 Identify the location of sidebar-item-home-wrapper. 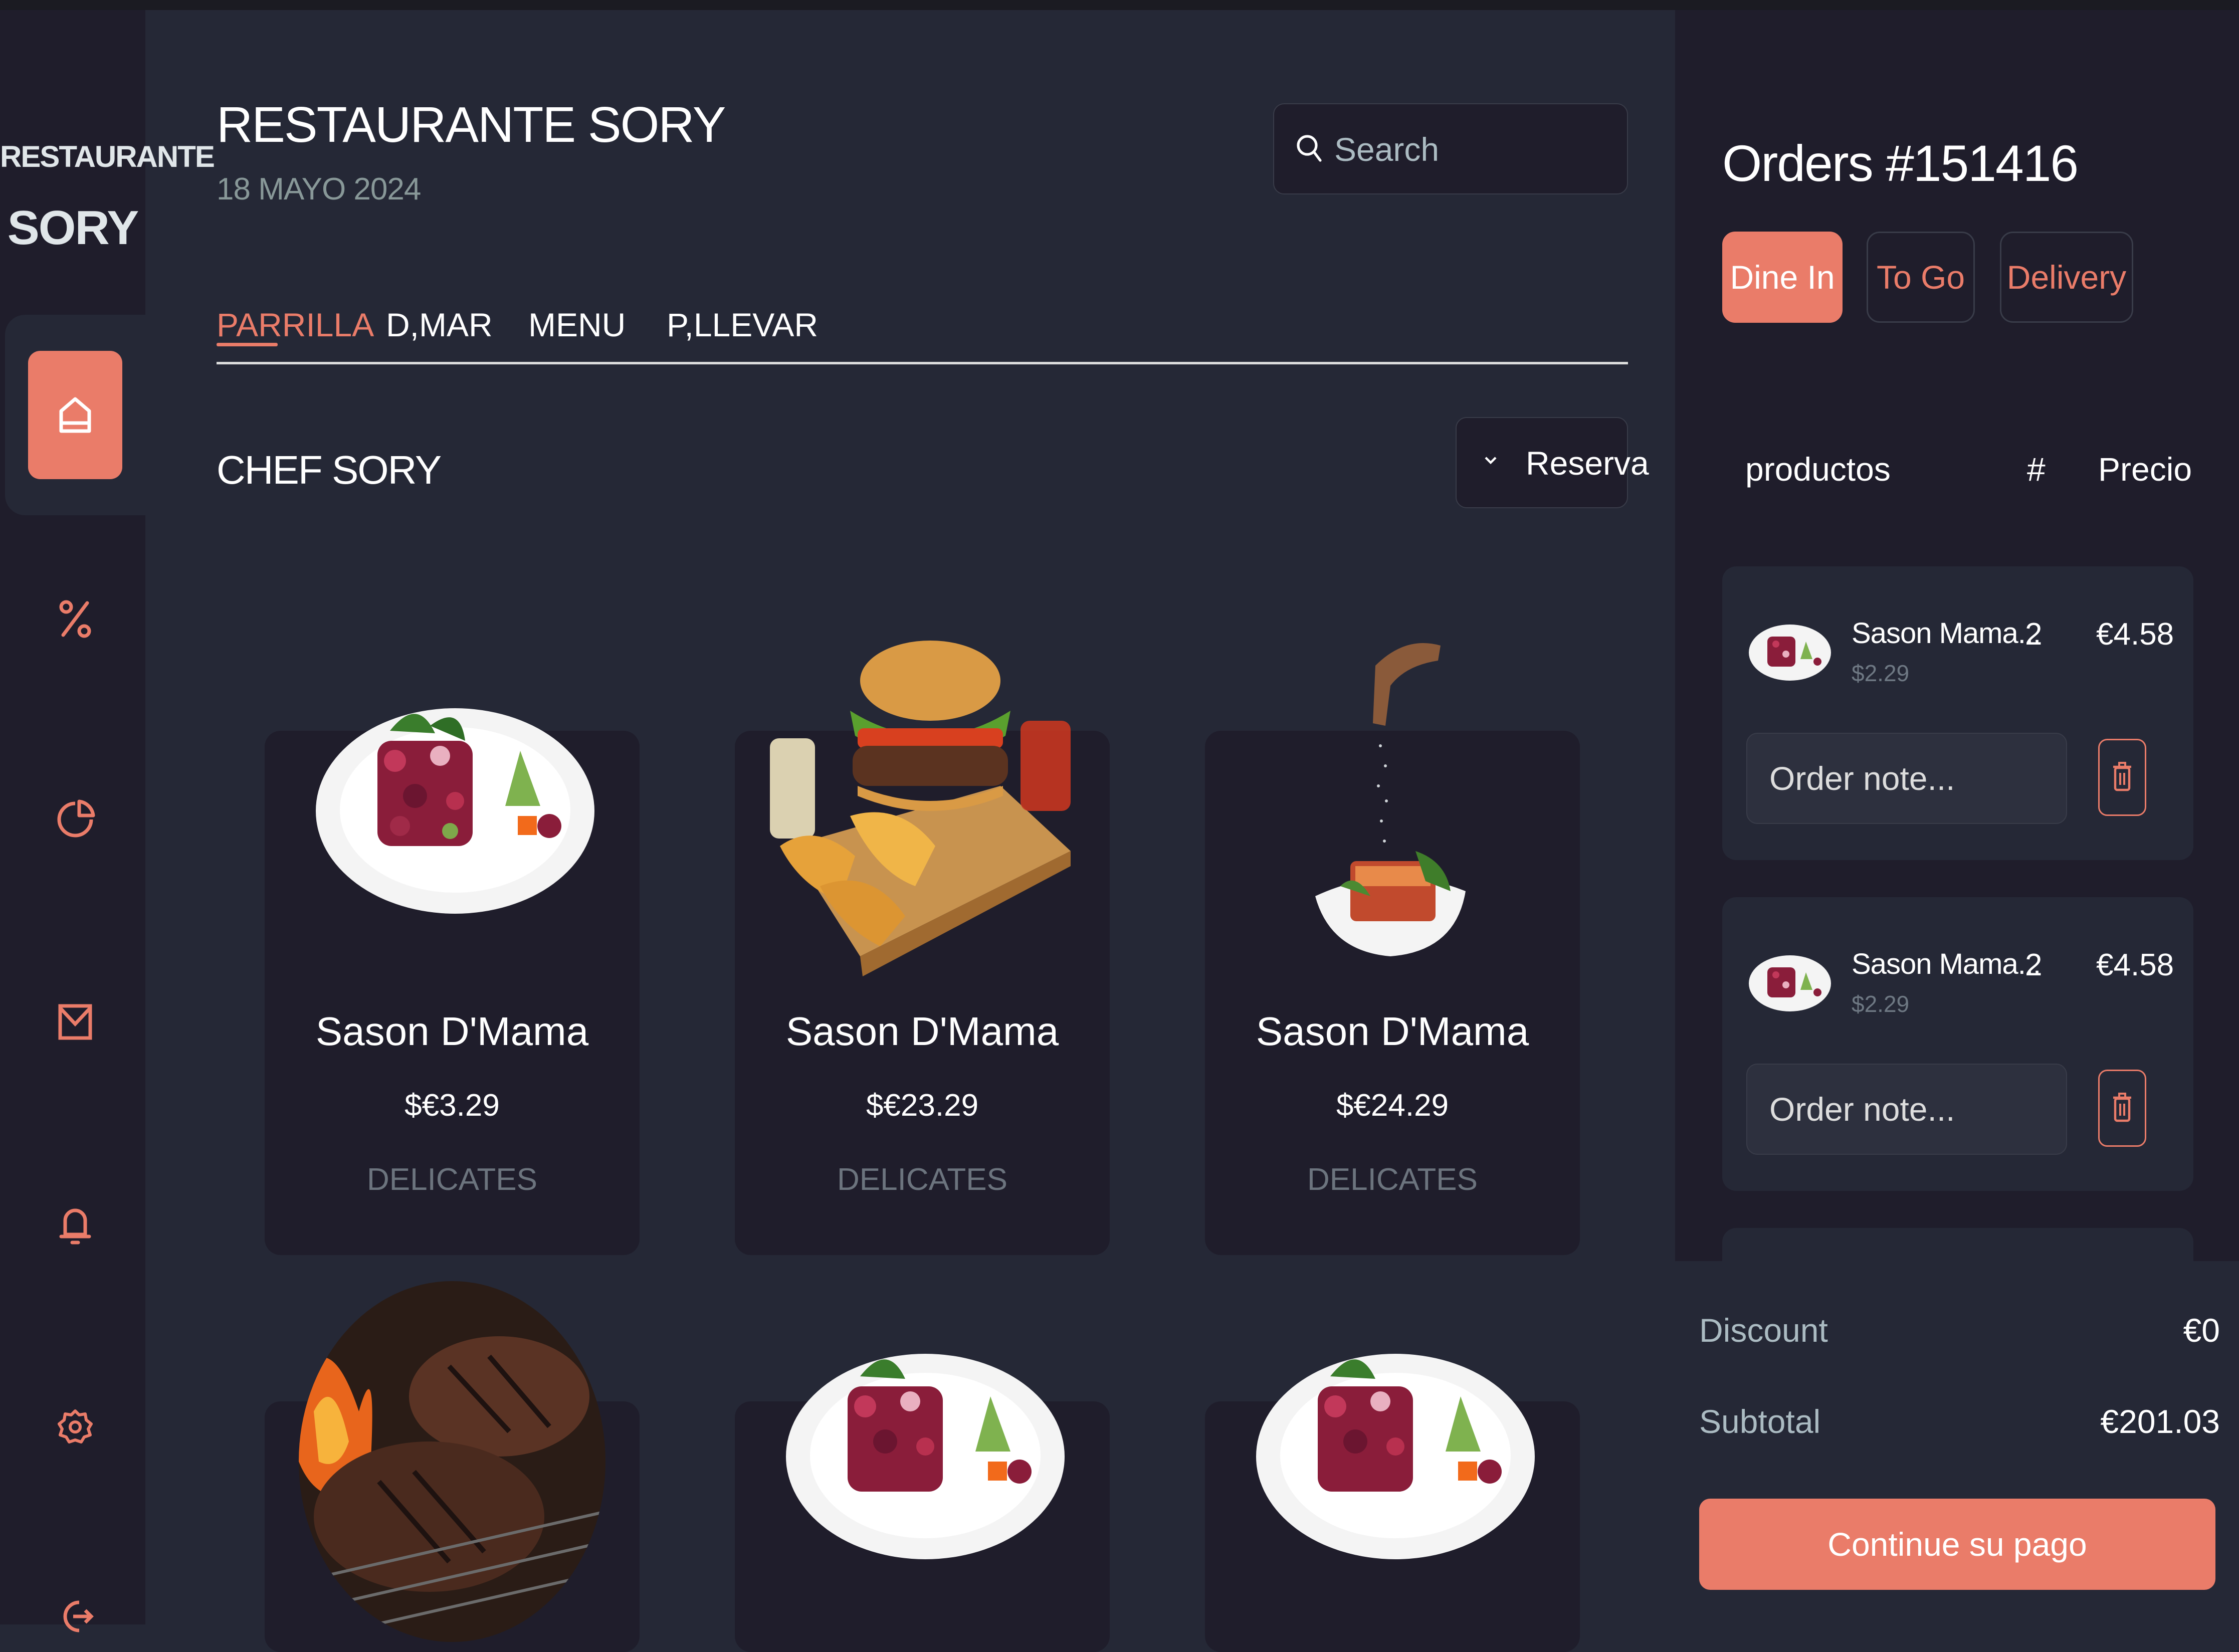
(78, 415).